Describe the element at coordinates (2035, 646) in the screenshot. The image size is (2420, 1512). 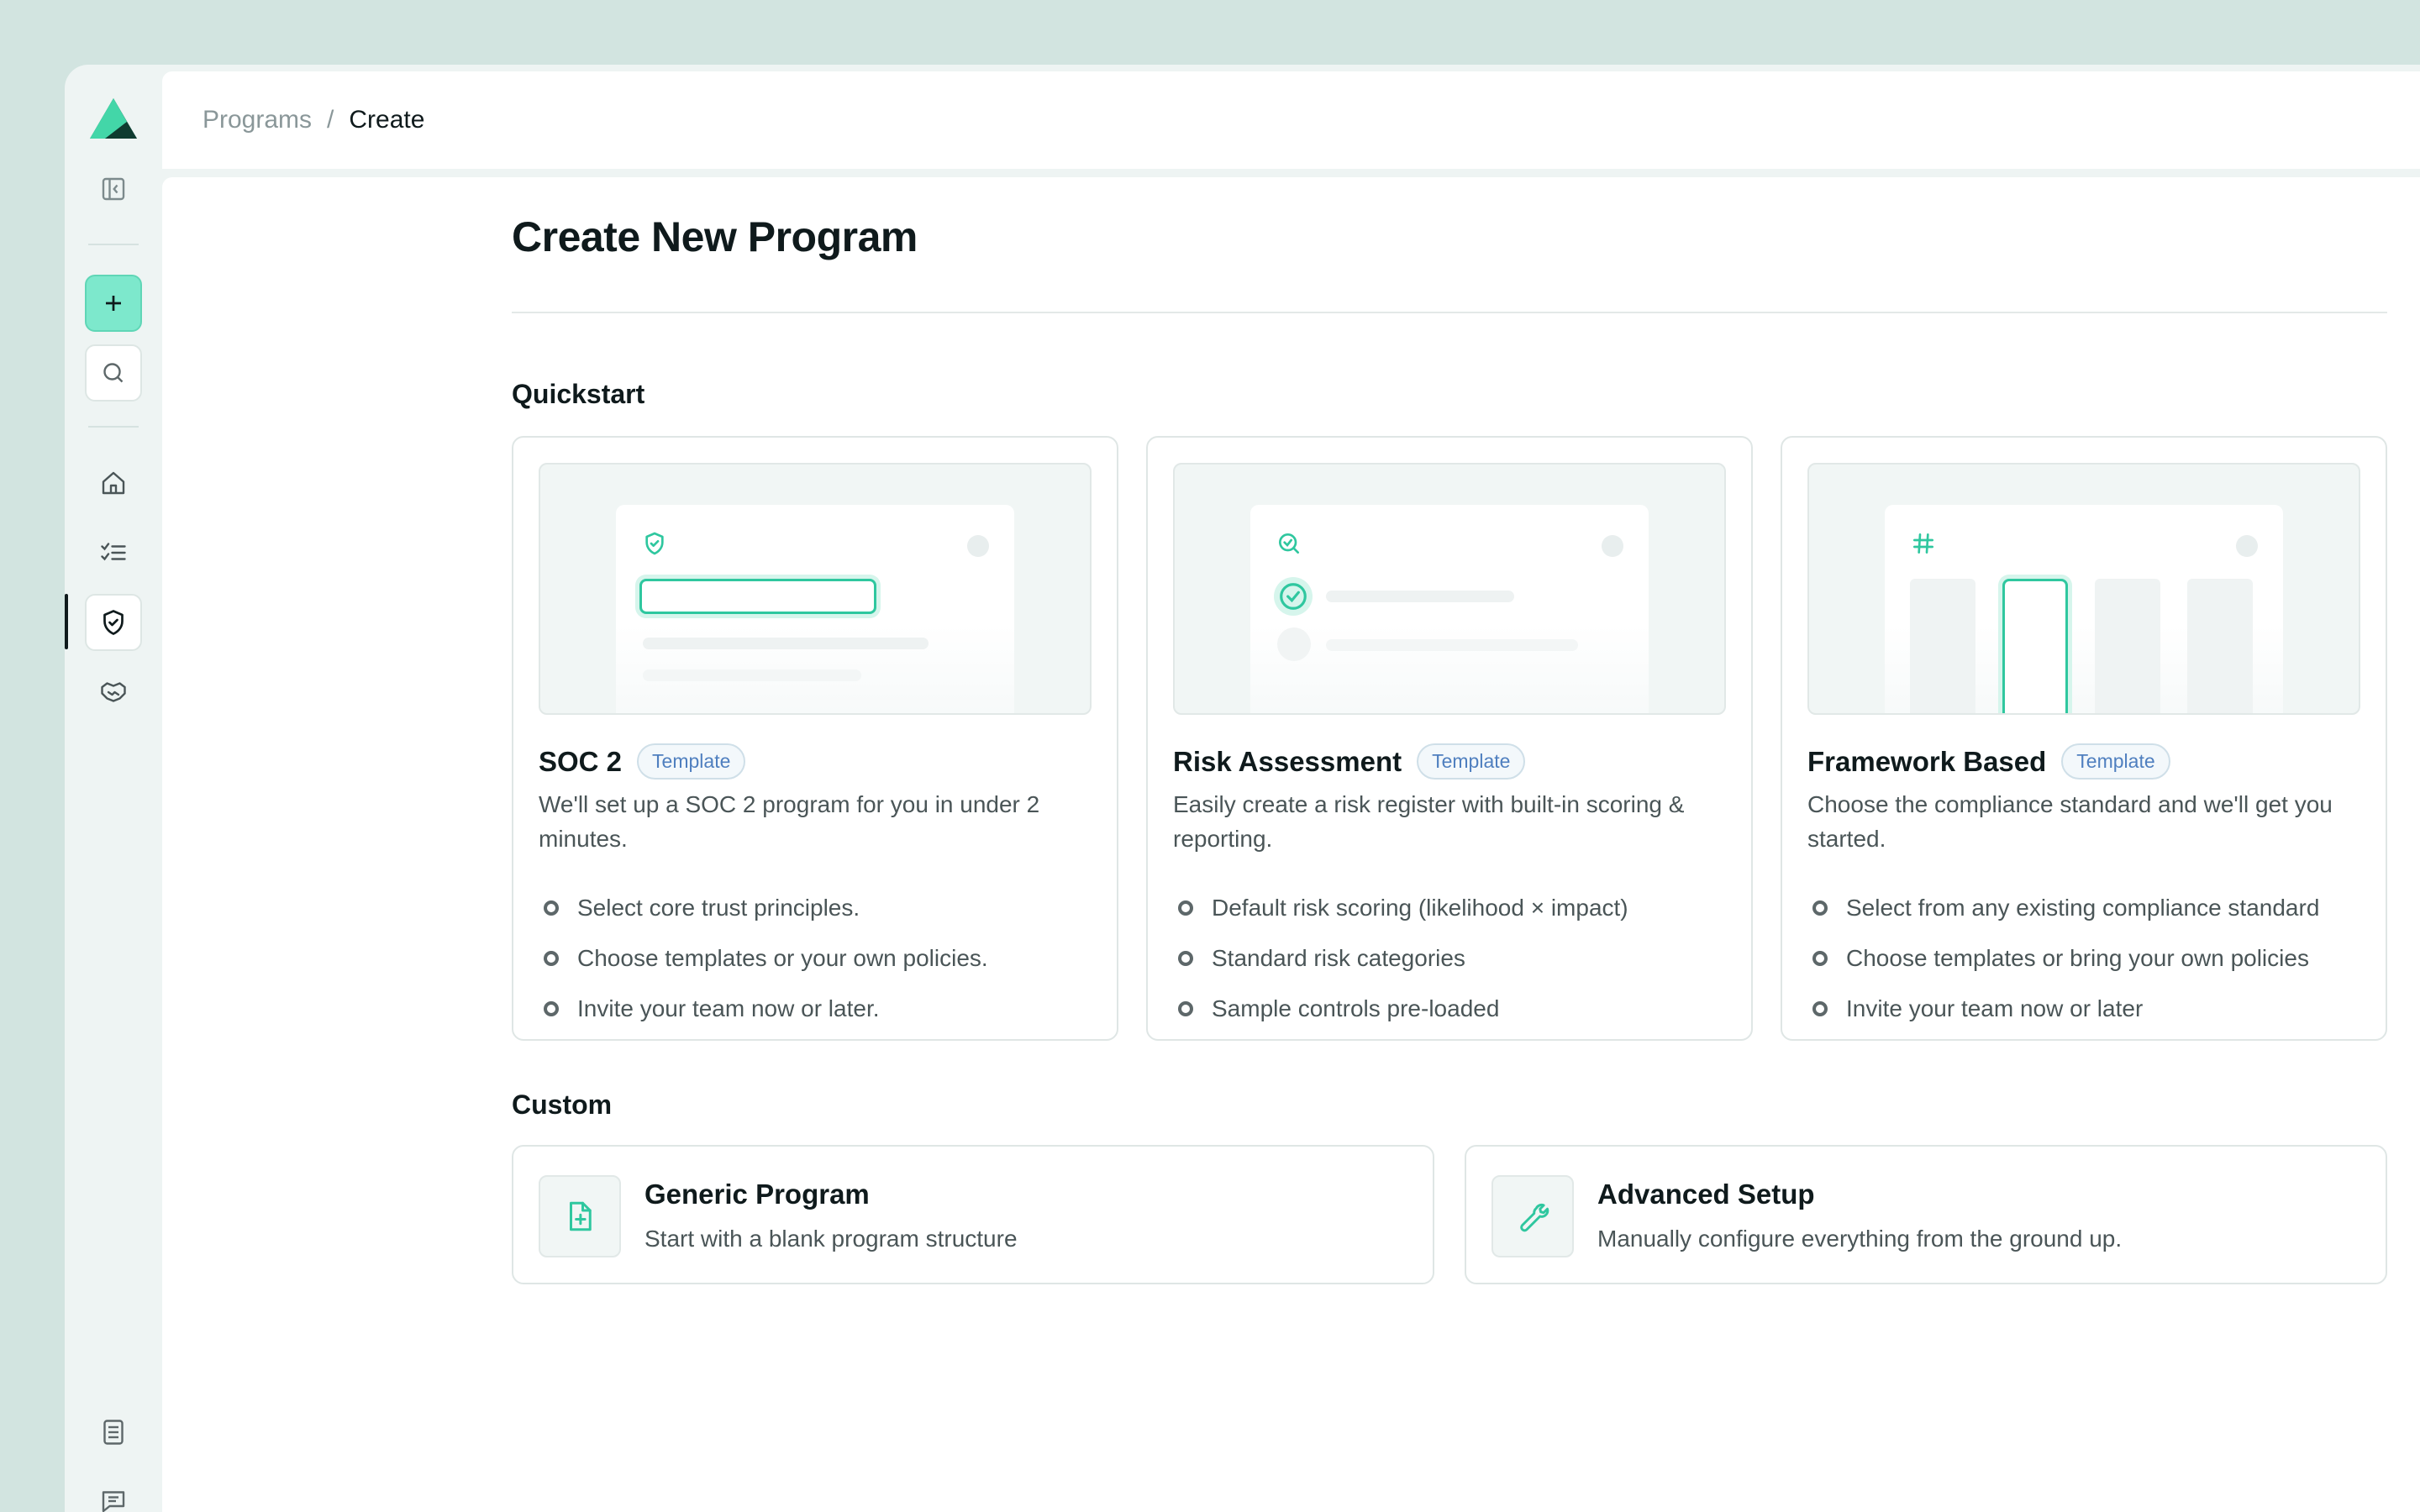
I see `preview-column-selected` at that location.